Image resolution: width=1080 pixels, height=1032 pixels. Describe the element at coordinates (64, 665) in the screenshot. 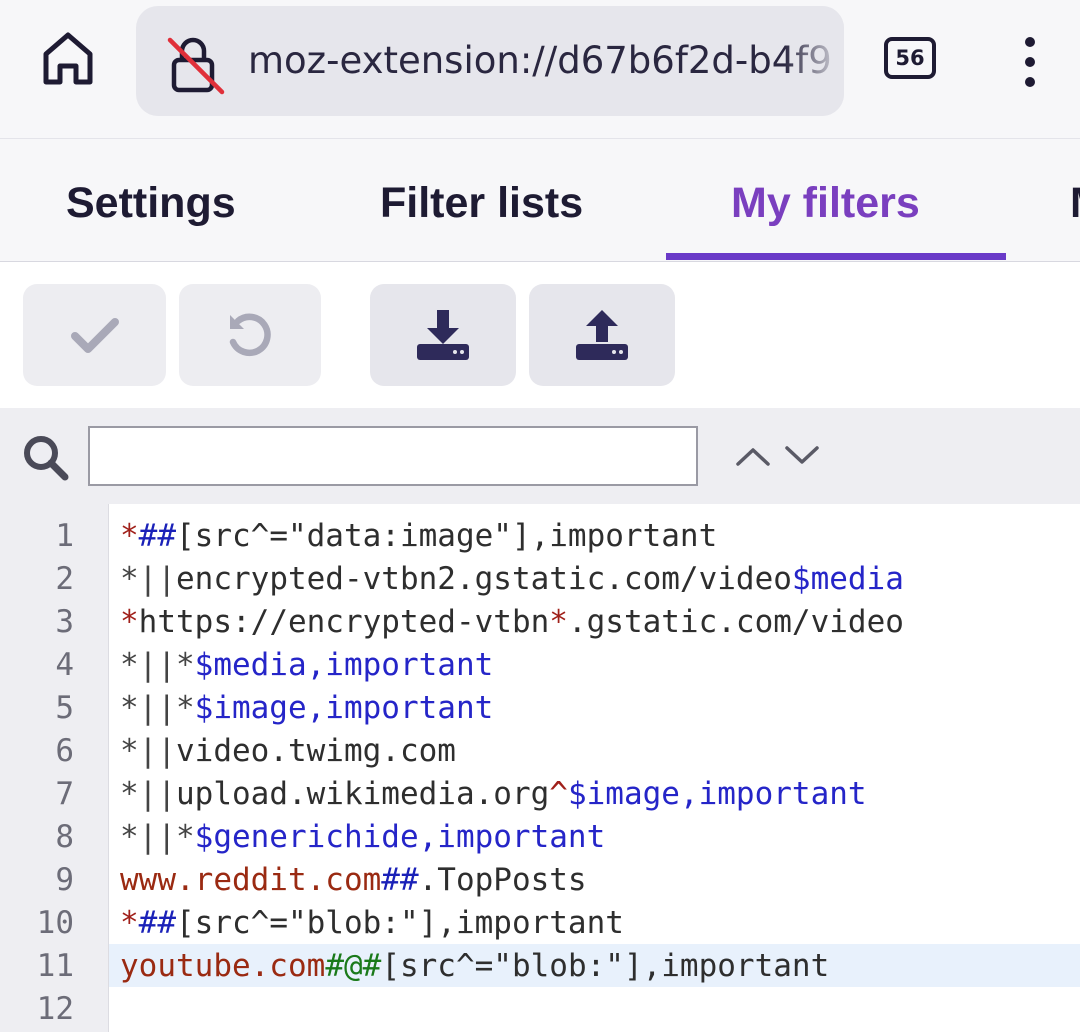

I see `line-number: 4` at that location.